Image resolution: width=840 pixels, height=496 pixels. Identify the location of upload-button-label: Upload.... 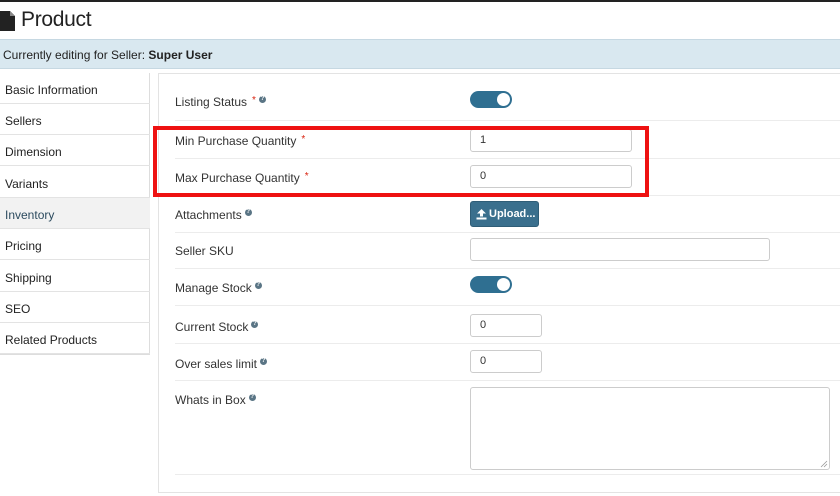
(512, 214).